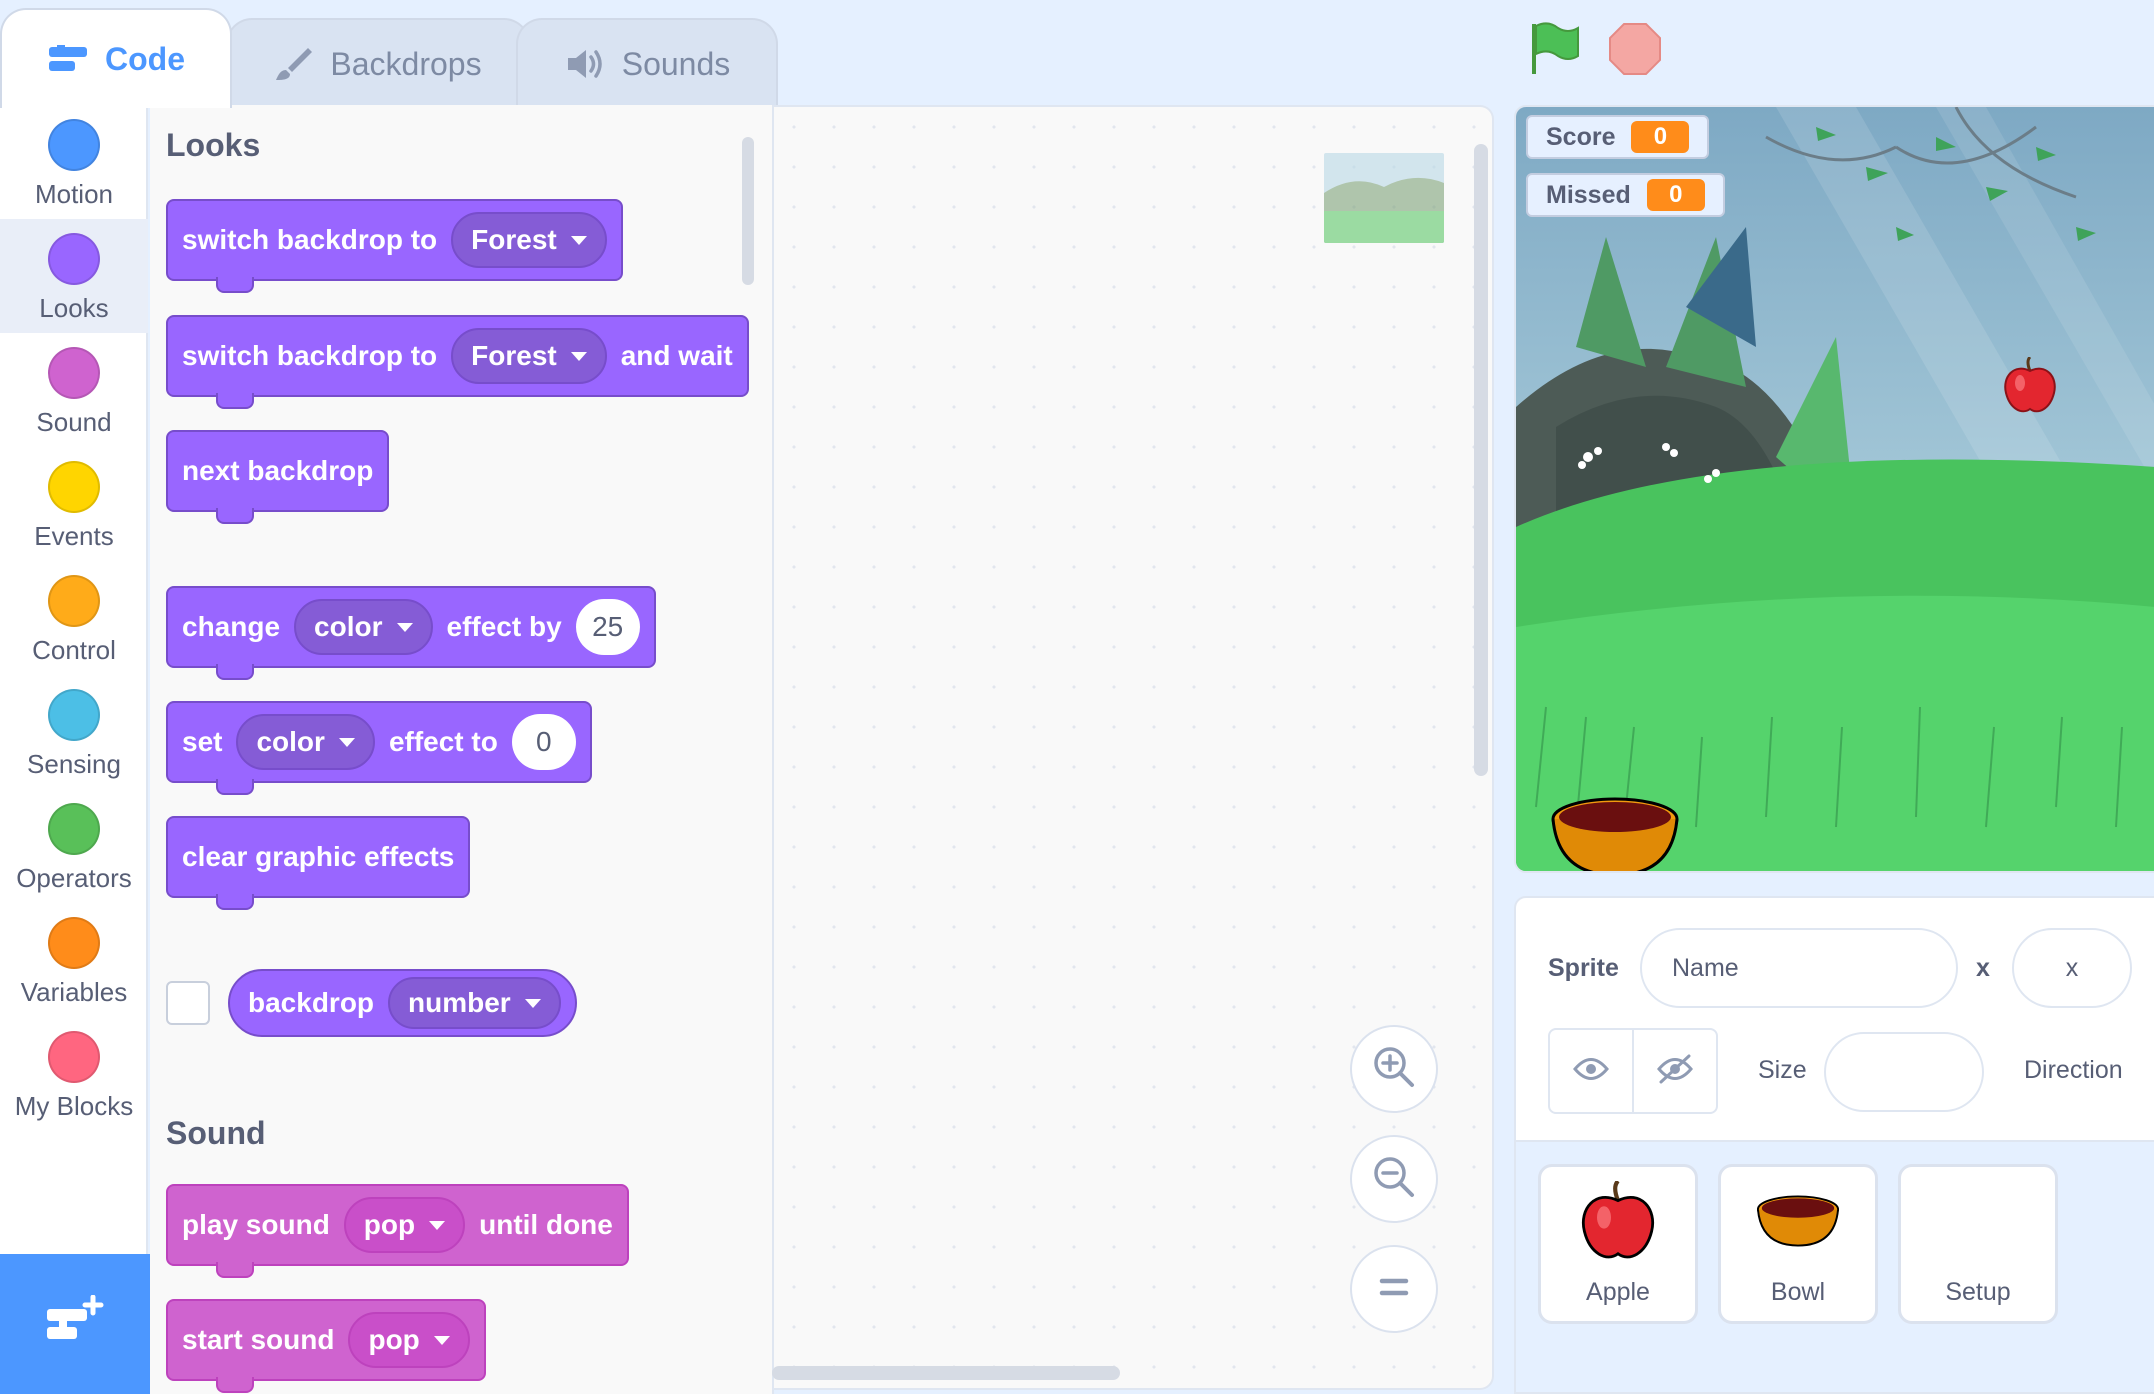  What do you see at coordinates (188, 1003) in the screenshot?
I see `backdrop-monitor-checkbox` at bounding box center [188, 1003].